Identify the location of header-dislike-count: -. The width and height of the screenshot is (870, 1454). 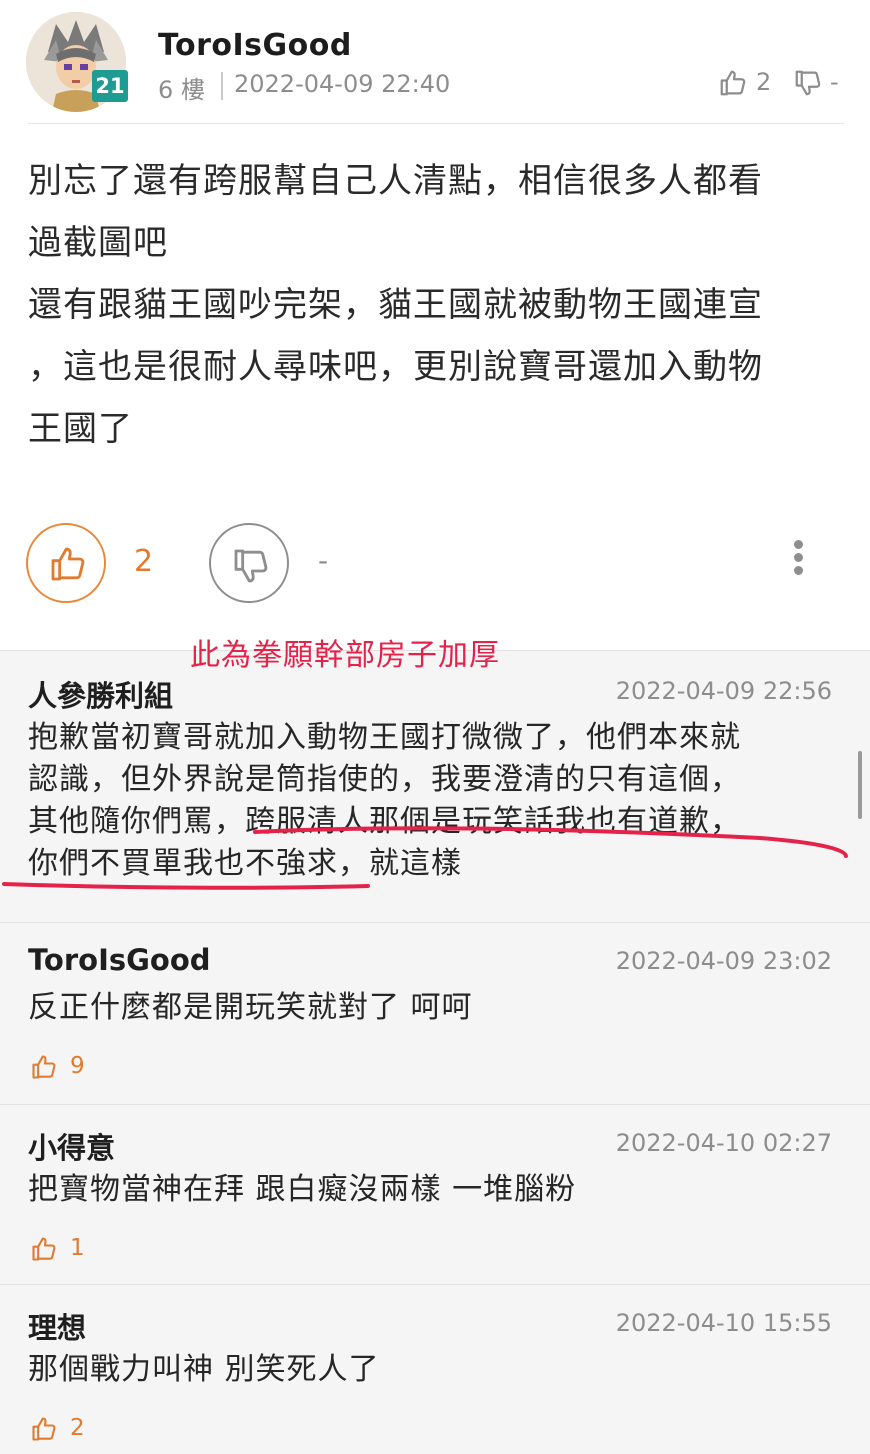
(834, 82).